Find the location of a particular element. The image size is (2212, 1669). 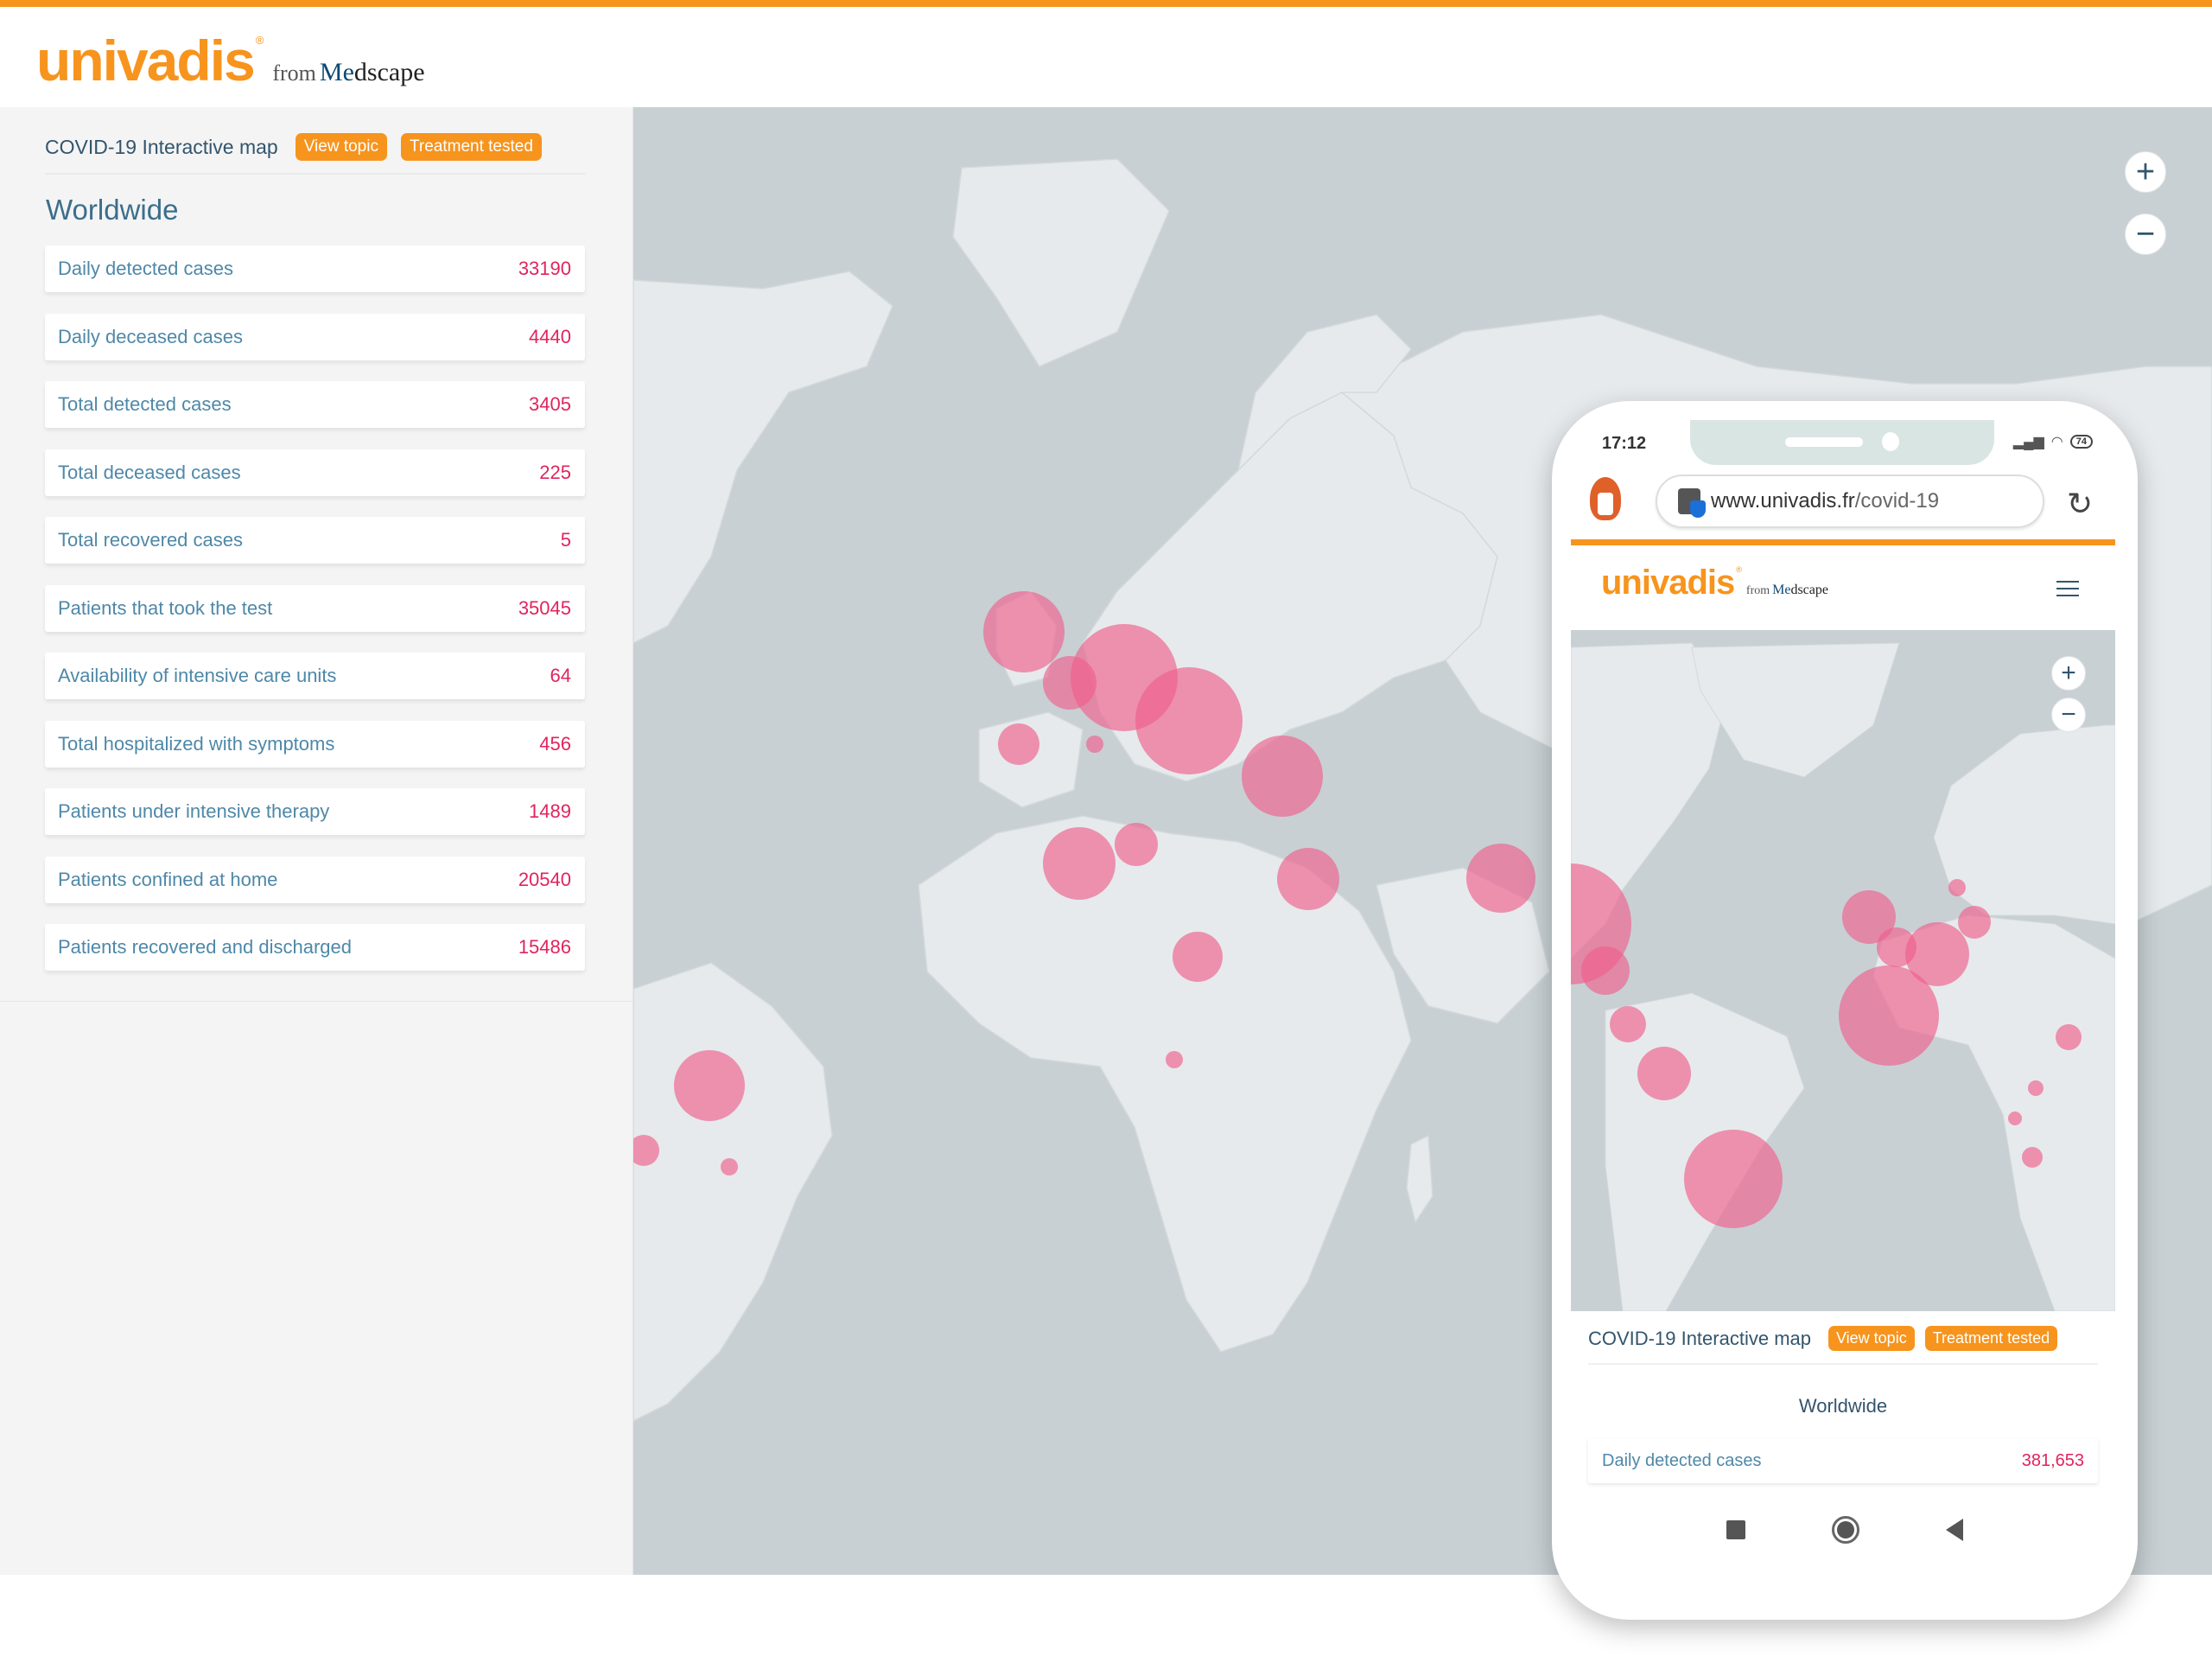

top-accent-bar is located at coordinates (1106, 4).